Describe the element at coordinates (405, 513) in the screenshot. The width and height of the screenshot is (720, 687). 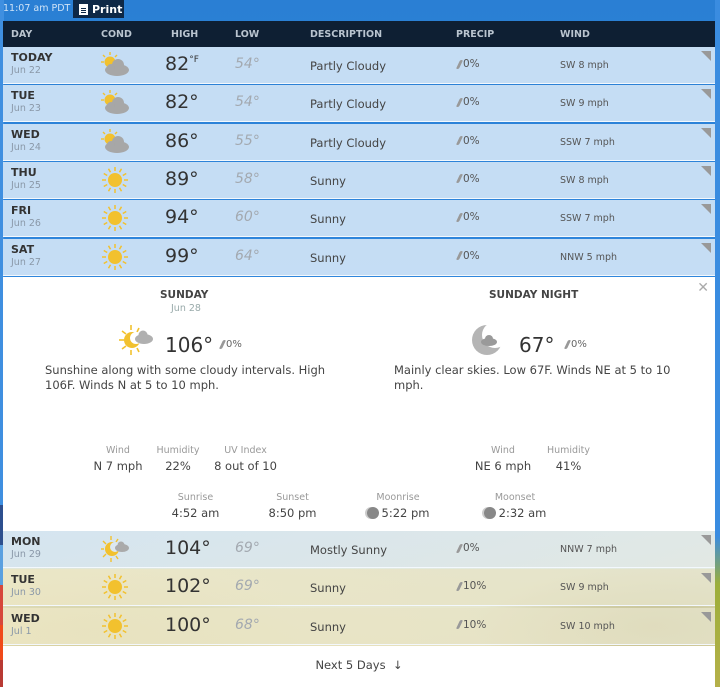
I see `moonrise-time: 5:22 pm` at that location.